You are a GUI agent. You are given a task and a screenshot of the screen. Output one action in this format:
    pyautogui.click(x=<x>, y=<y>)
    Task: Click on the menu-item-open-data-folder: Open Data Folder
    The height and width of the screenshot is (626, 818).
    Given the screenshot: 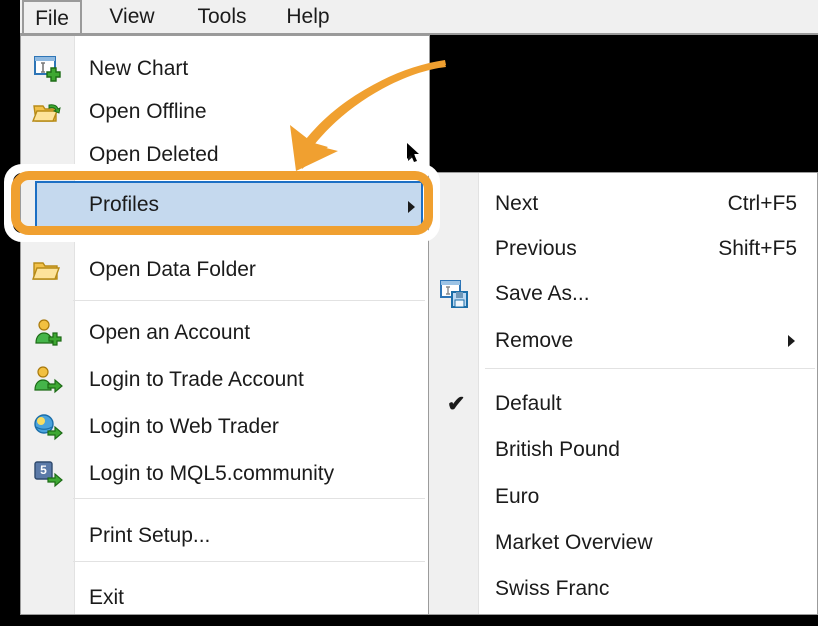 What is the action you would take?
    pyautogui.click(x=225, y=270)
    